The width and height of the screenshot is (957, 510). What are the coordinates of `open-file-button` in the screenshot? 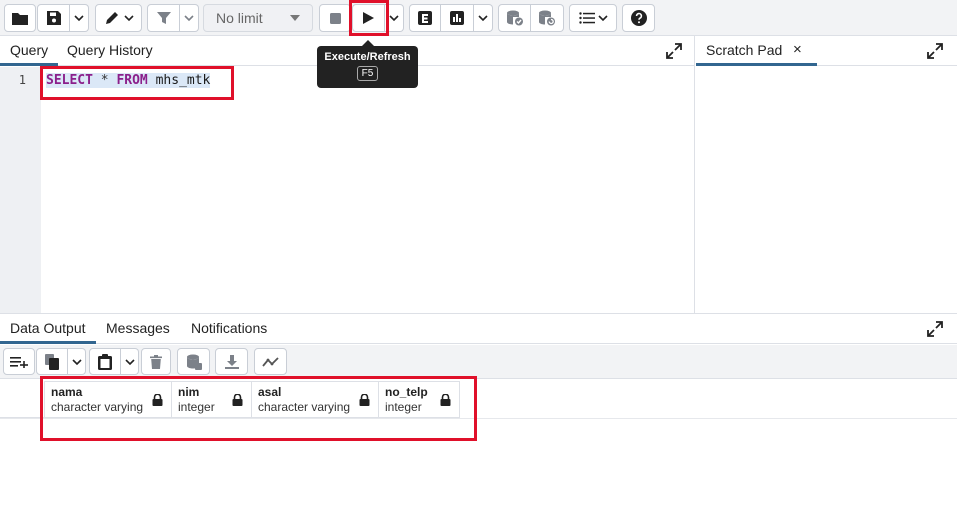 It's located at (20, 18).